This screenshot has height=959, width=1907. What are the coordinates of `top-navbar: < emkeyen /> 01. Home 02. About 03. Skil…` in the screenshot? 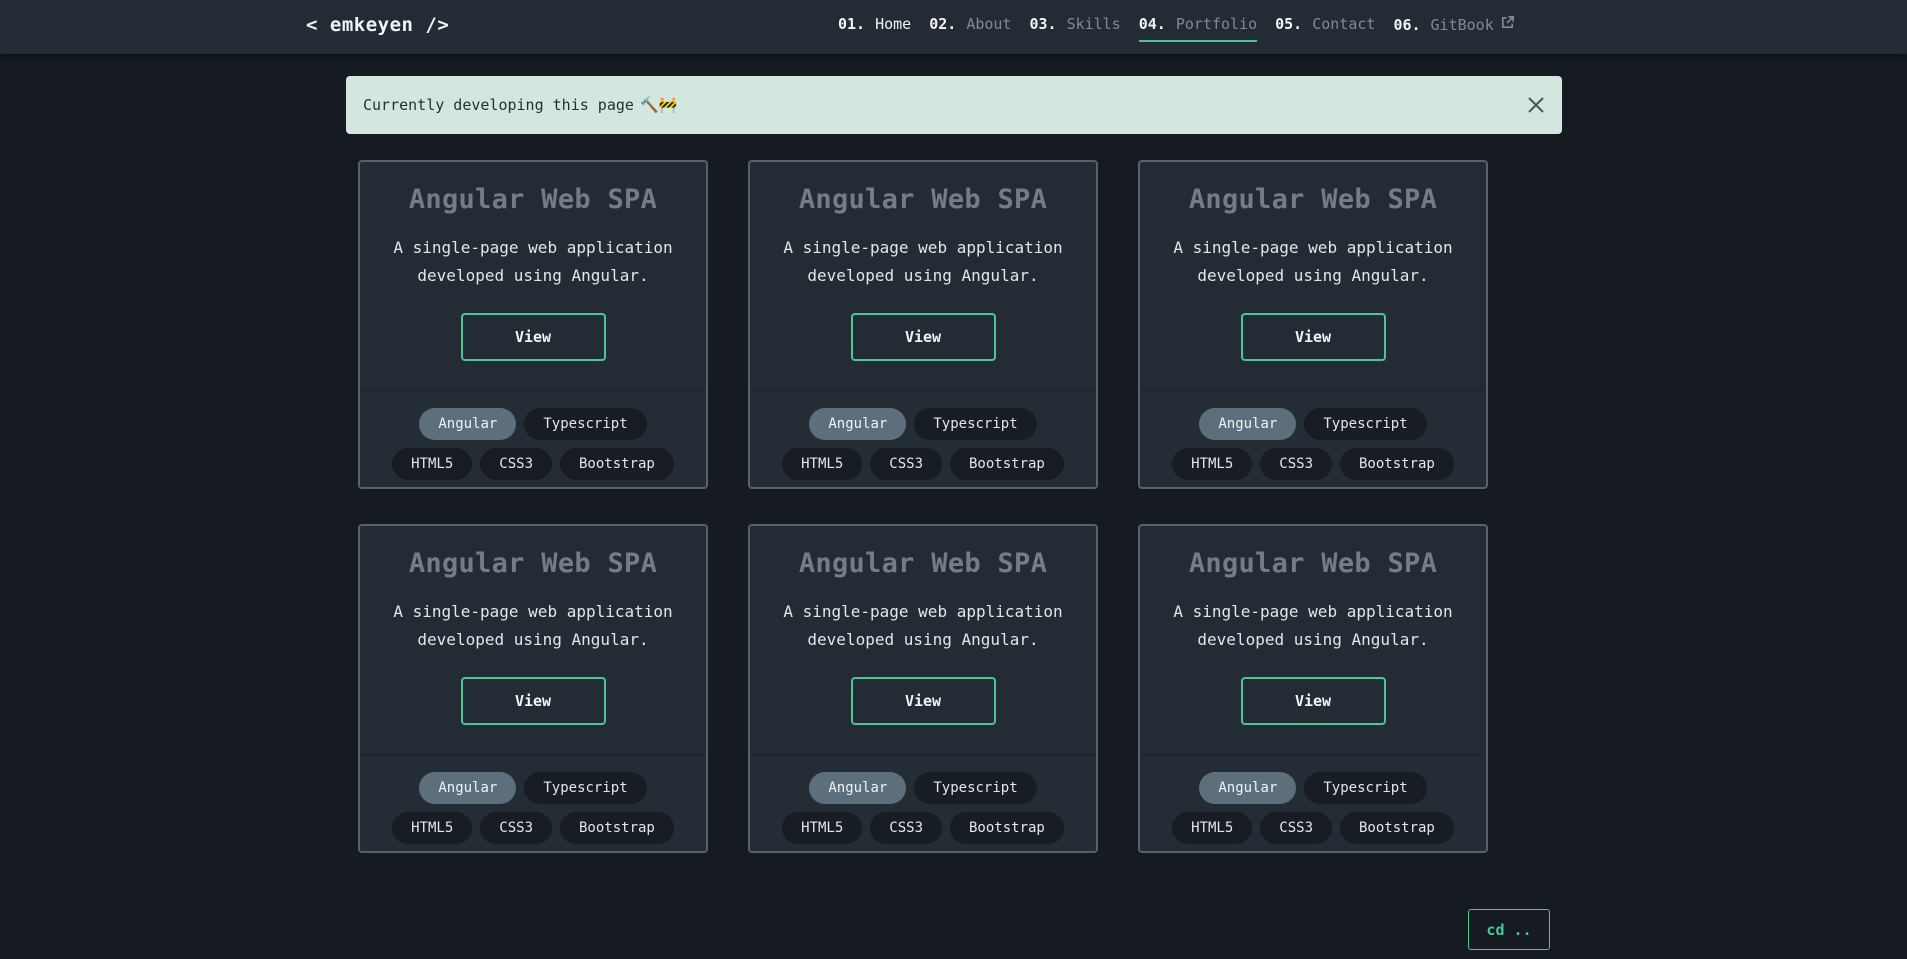 It's located at (953, 27).